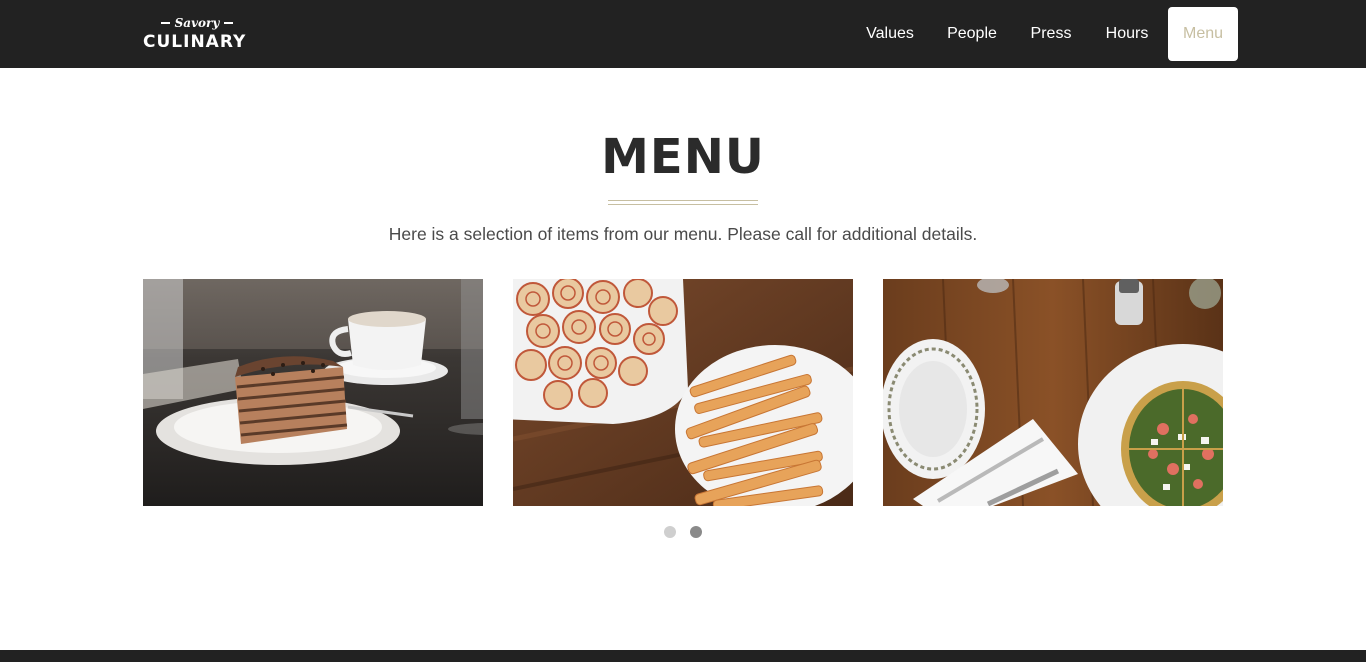  I want to click on footer-bar, so click(683, 656).